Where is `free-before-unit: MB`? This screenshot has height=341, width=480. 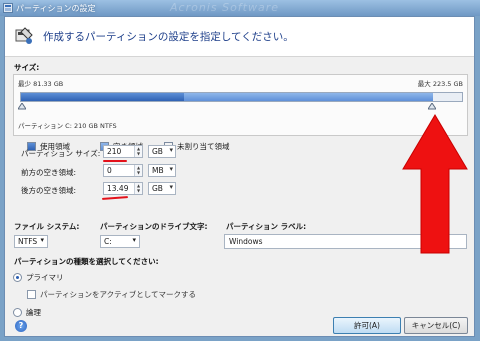
free-before-unit: MB is located at coordinates (158, 170).